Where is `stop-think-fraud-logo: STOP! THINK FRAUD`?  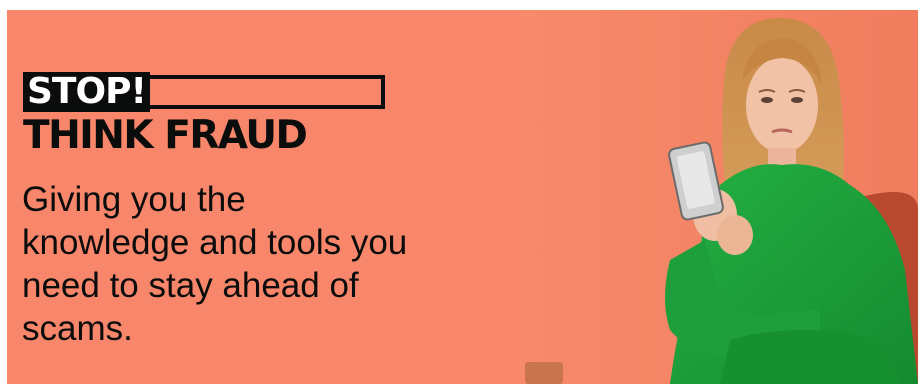 stop-think-fraud-logo: STOP! THINK FRAUD is located at coordinates (204, 114).